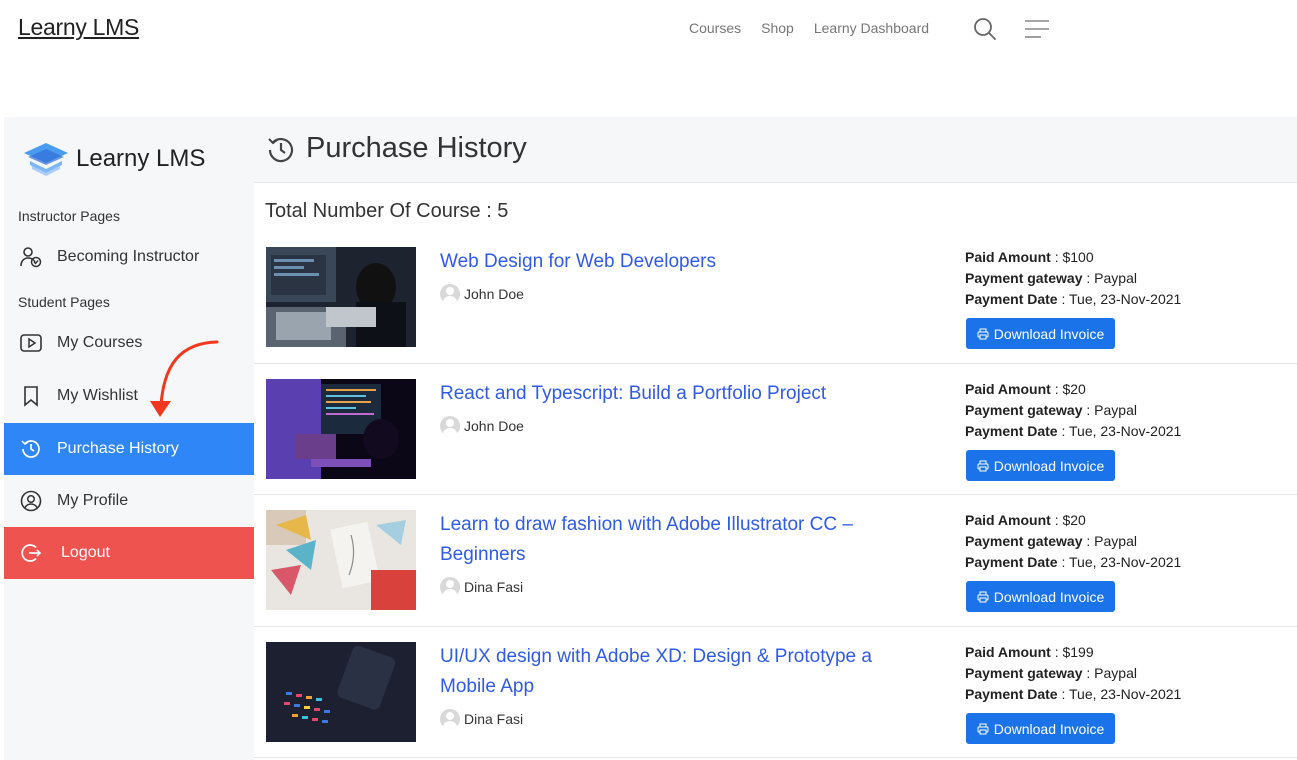 Image resolution: width=1297 pixels, height=760 pixels. Describe the element at coordinates (46, 159) in the screenshot. I see `graduation-cap-icon` at that location.